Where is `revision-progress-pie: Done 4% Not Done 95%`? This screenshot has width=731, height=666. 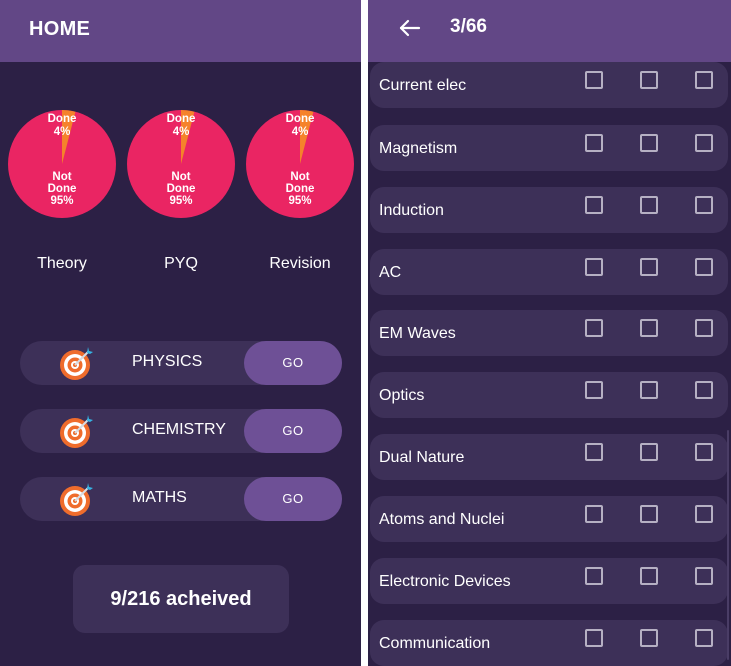
revision-progress-pie: Done 4% Not Done 95% is located at coordinates (300, 164).